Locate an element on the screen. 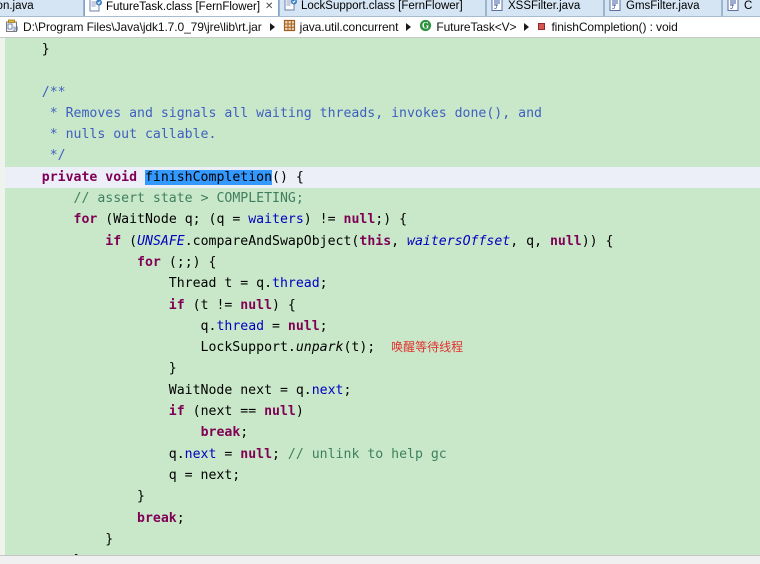 The image size is (760, 564). breadcrumb-item: java.util.concurrent is located at coordinates (341, 27).